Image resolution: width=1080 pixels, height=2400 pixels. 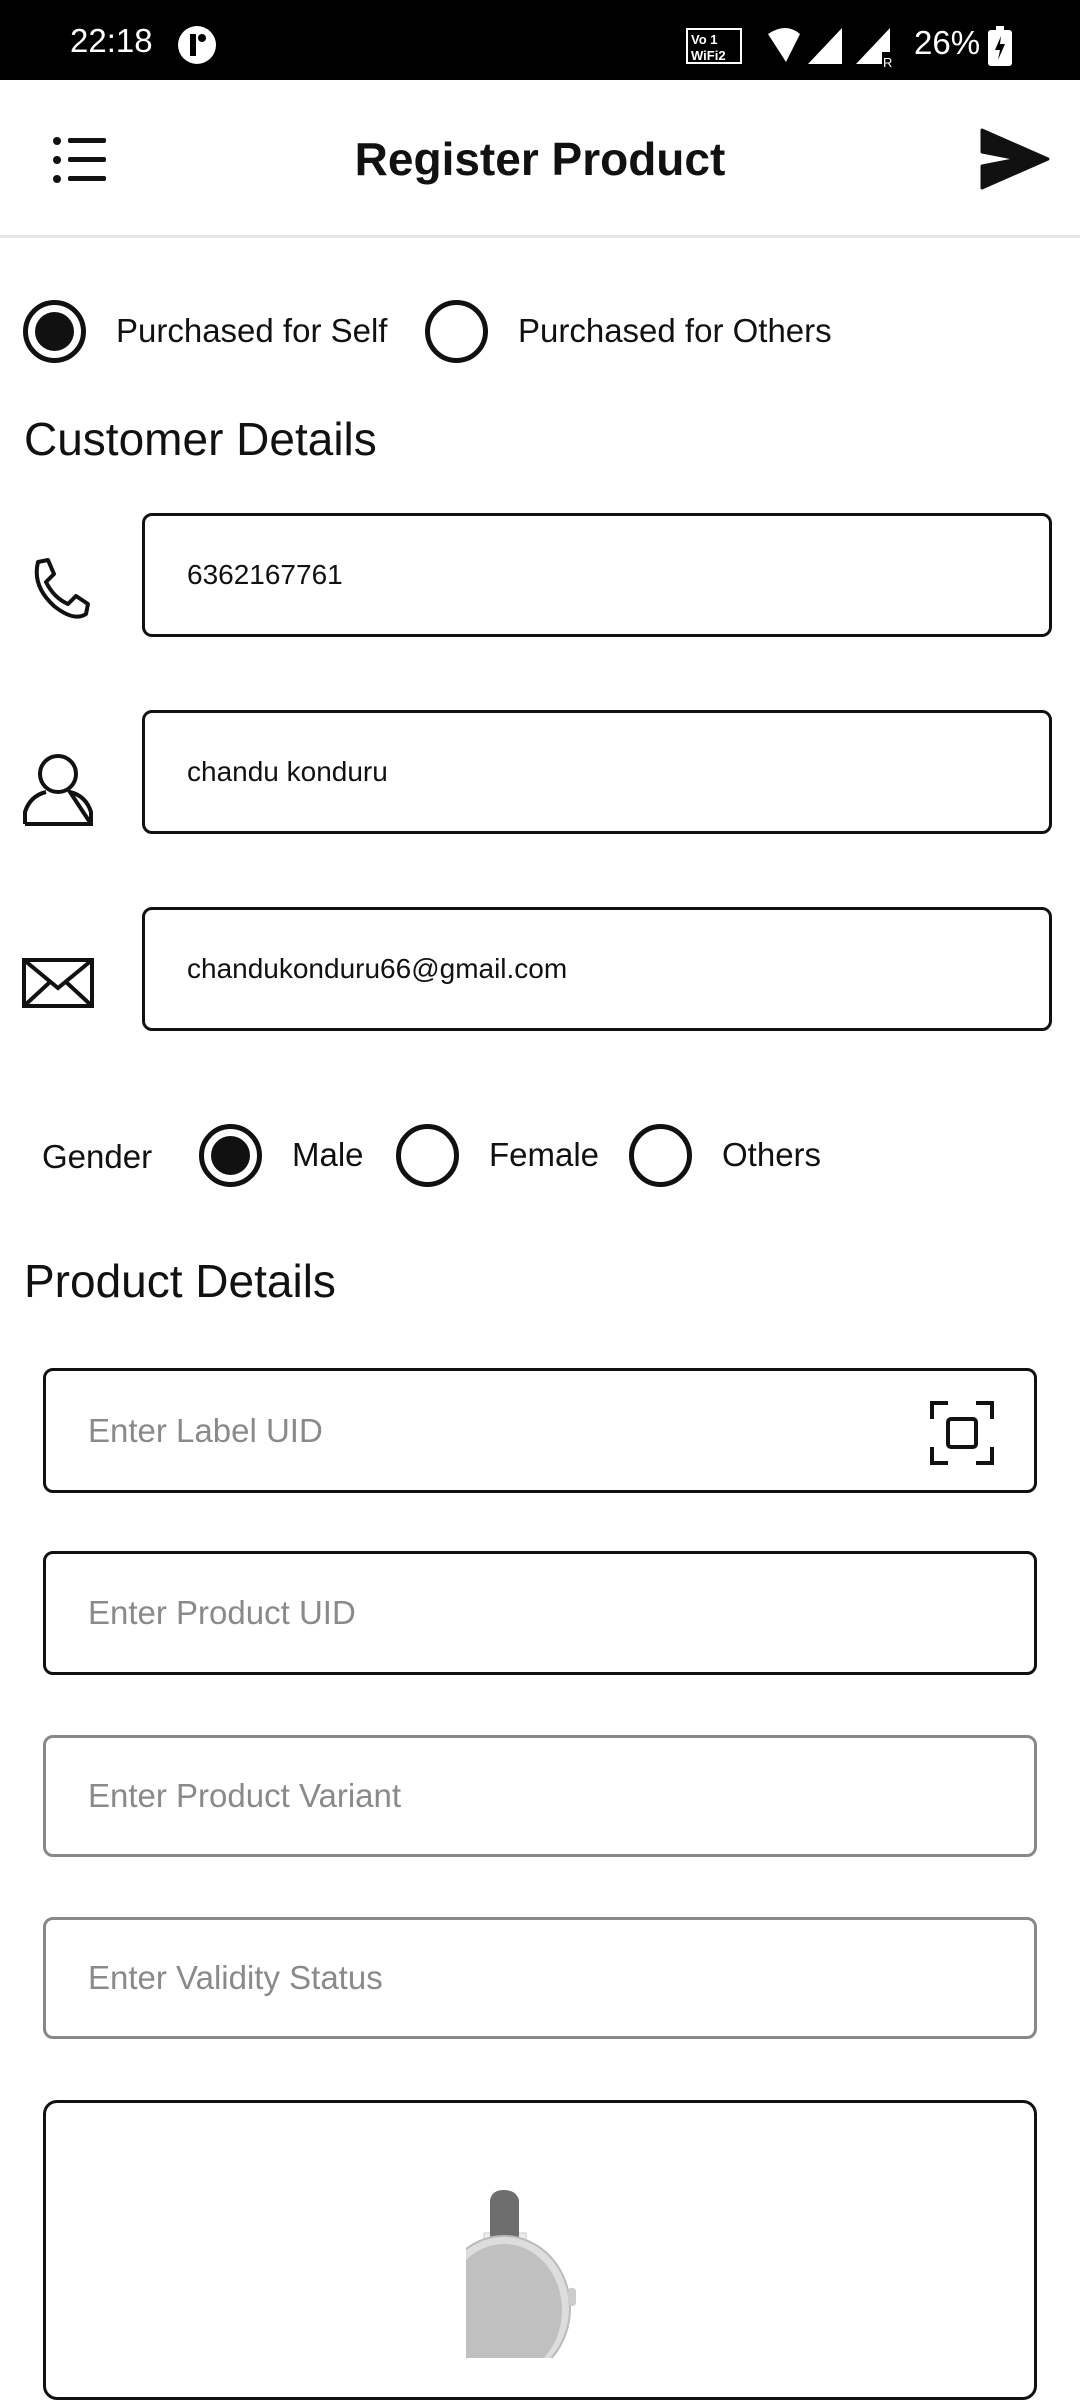 What do you see at coordinates (1014, 159) in the screenshot?
I see `send-icon` at bounding box center [1014, 159].